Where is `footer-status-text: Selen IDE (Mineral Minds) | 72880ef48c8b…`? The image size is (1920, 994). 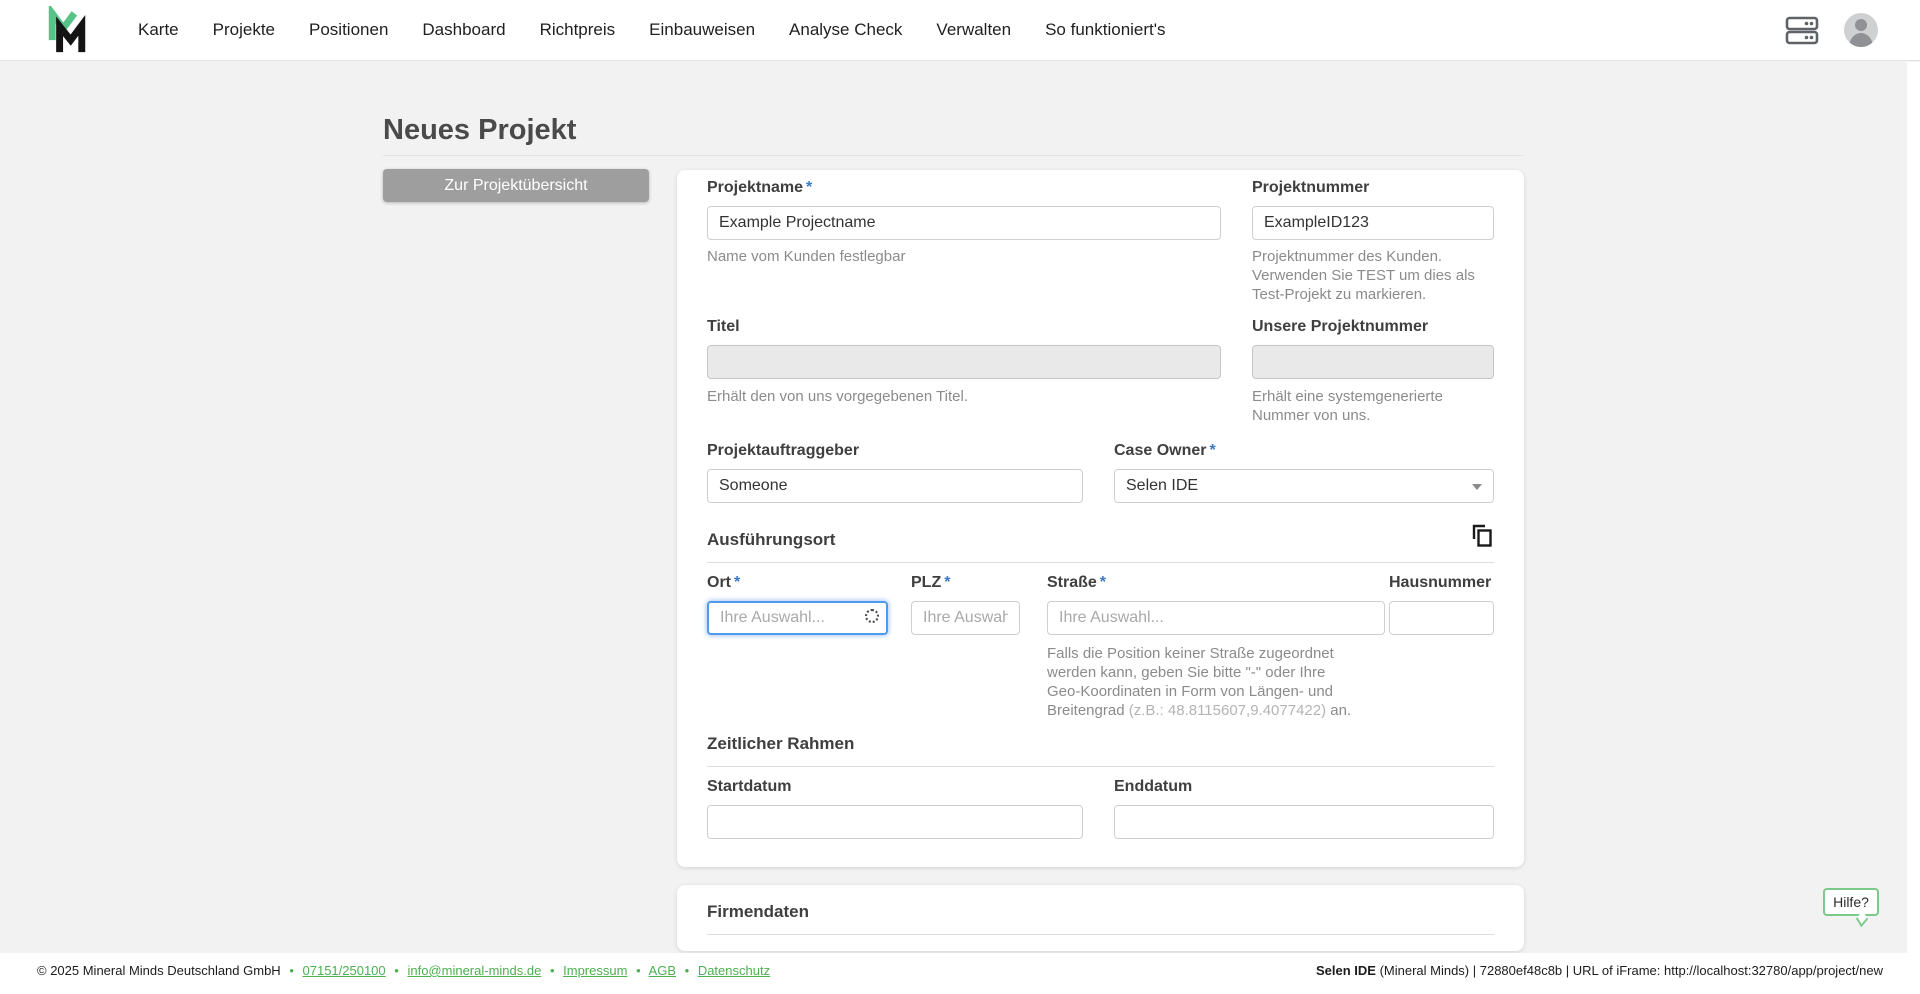
footer-status-text: Selen IDE (Mineral Minds) | 72880ef48c8b… is located at coordinates (1599, 970).